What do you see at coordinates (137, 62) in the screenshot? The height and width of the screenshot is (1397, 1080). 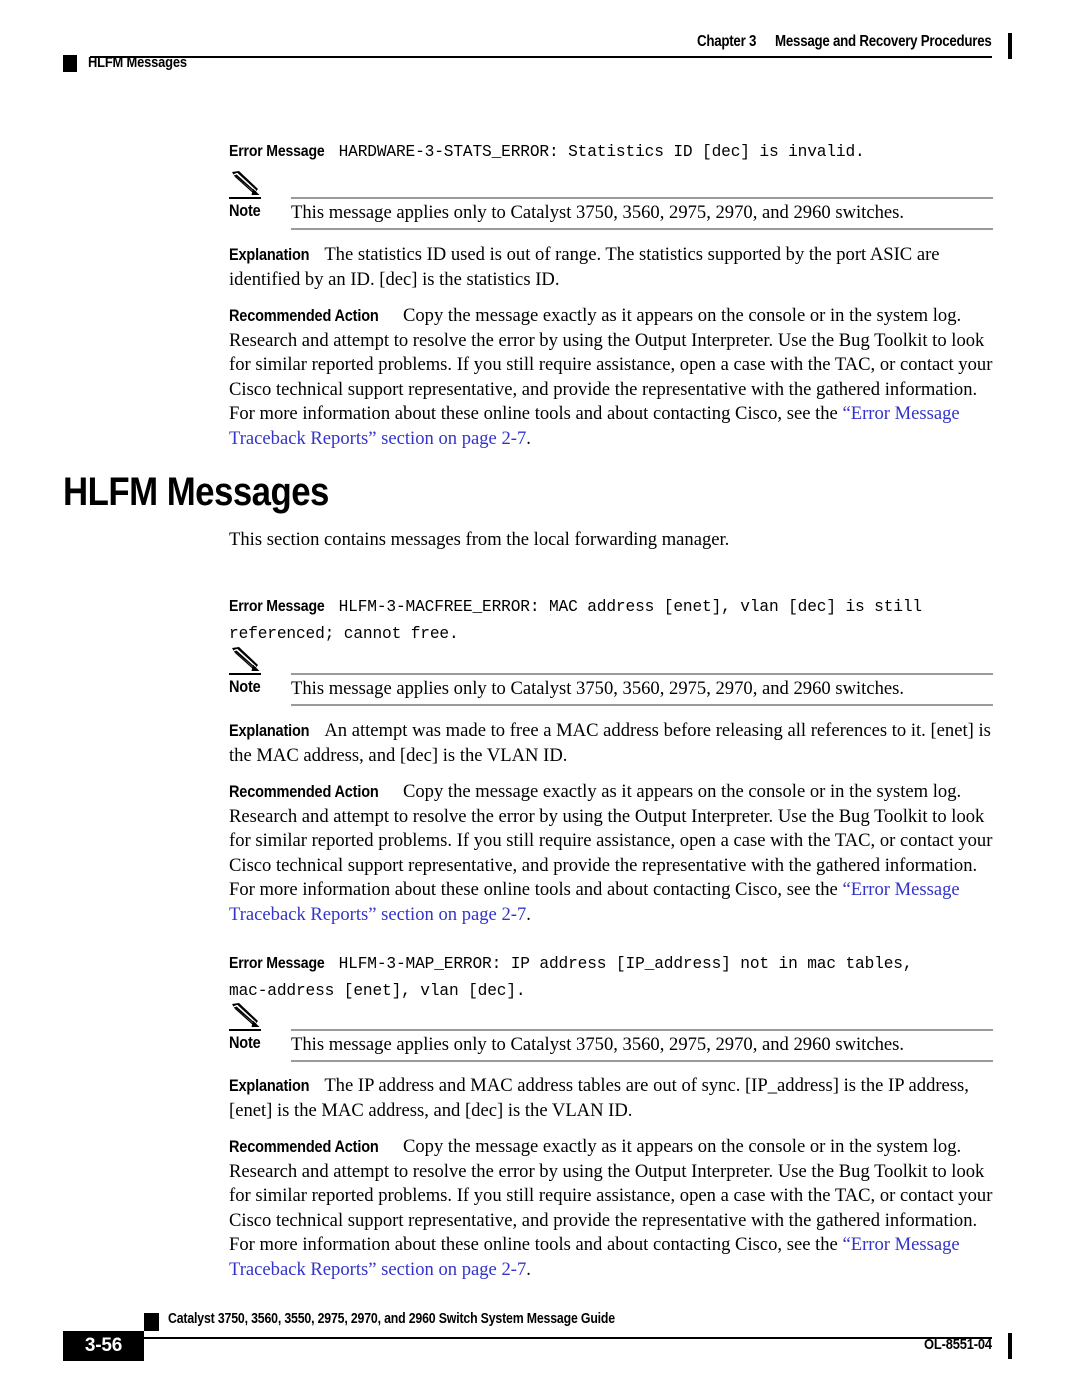 I see `header-section-title: HLFM Messages` at bounding box center [137, 62].